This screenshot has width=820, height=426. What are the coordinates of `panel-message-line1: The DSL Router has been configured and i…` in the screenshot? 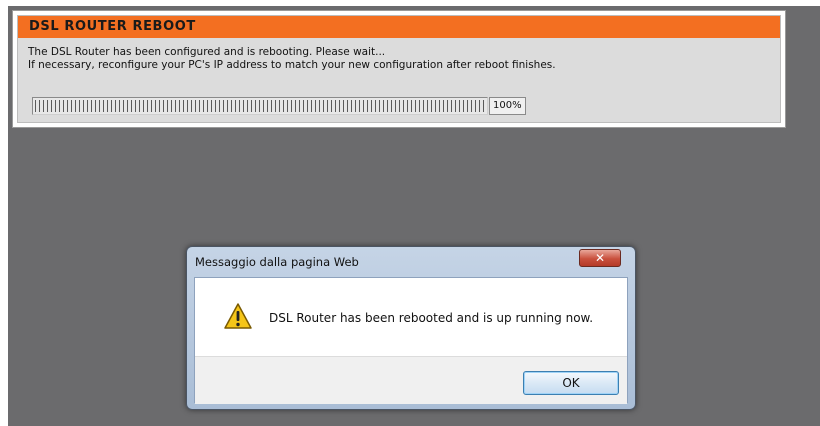 It's located at (207, 52).